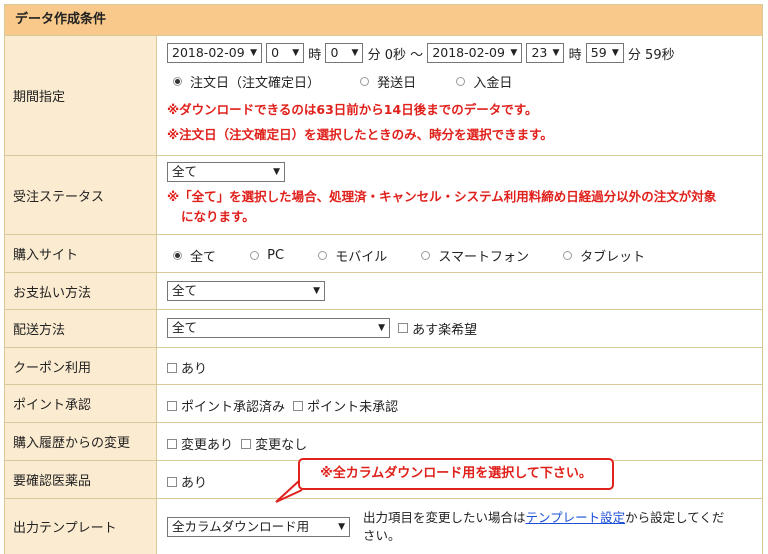 The image size is (768, 554). Describe the element at coordinates (187, 368) in the screenshot. I see `checkbox-coupon: あり` at that location.